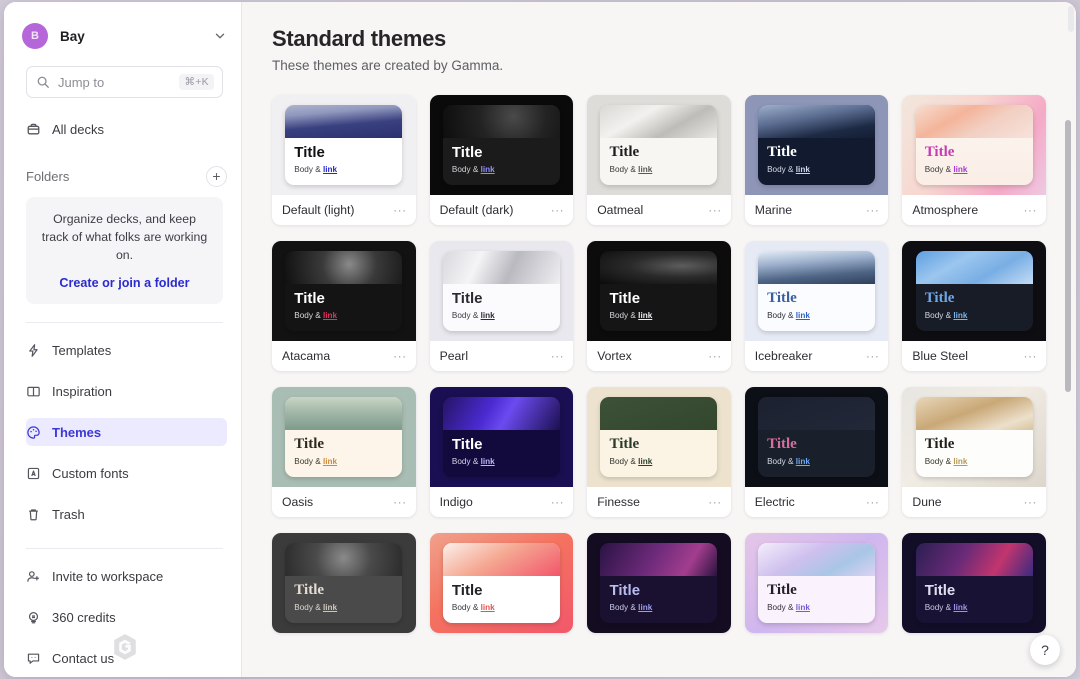 The image size is (1080, 679). What do you see at coordinates (33, 473) in the screenshot?
I see `font-icon` at bounding box center [33, 473].